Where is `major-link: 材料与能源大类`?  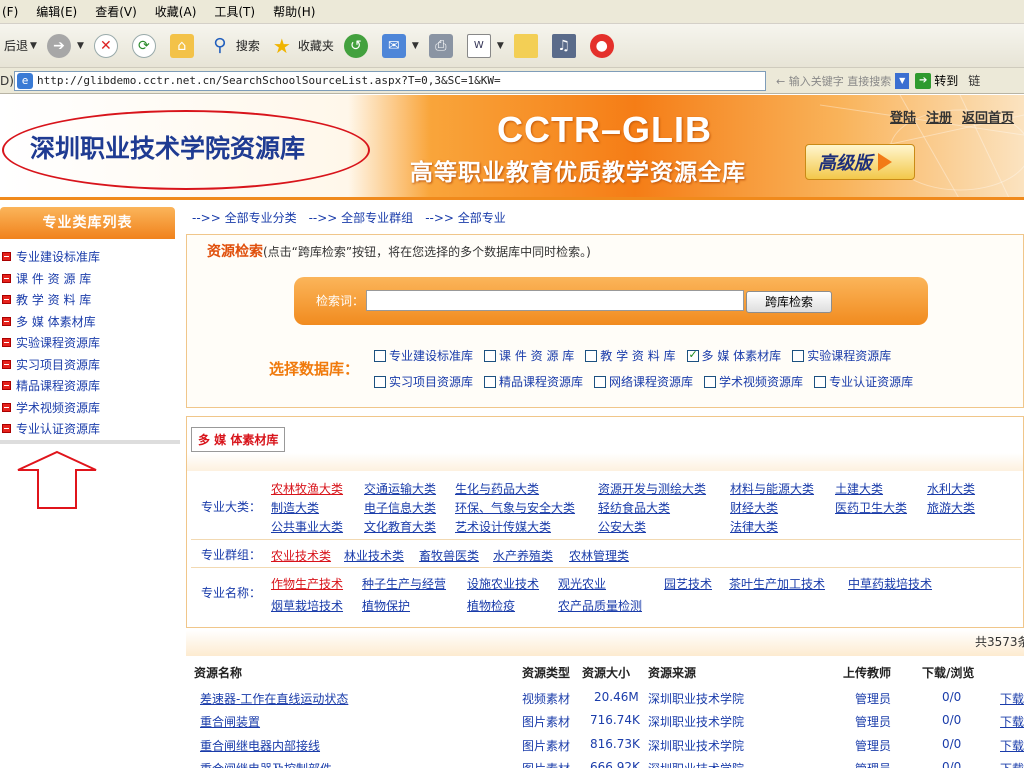
major-link: 材料与能源大类 is located at coordinates (772, 488).